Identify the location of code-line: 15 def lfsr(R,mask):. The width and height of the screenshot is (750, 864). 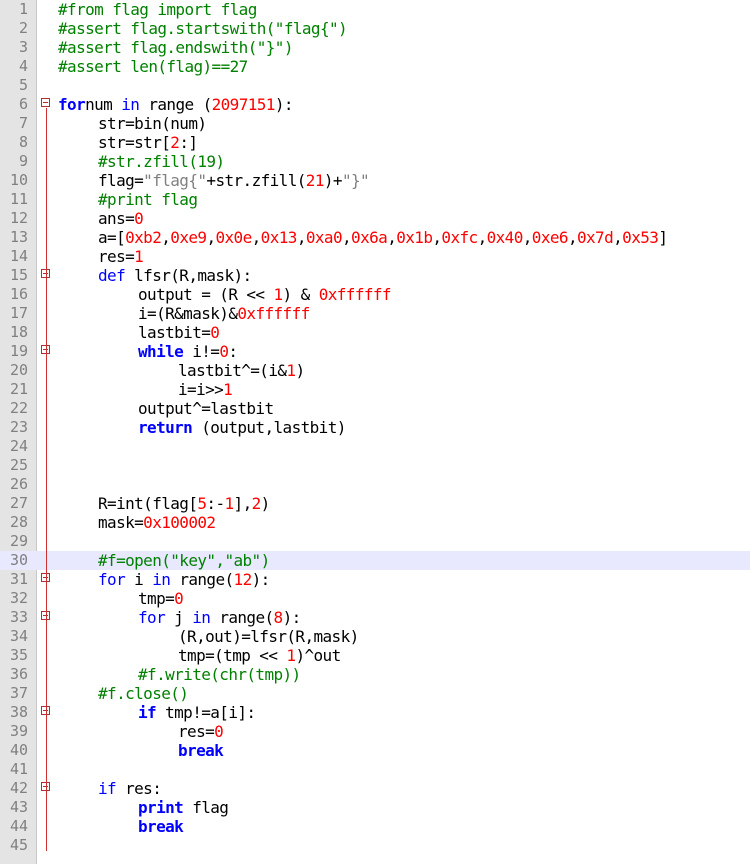
(375, 275).